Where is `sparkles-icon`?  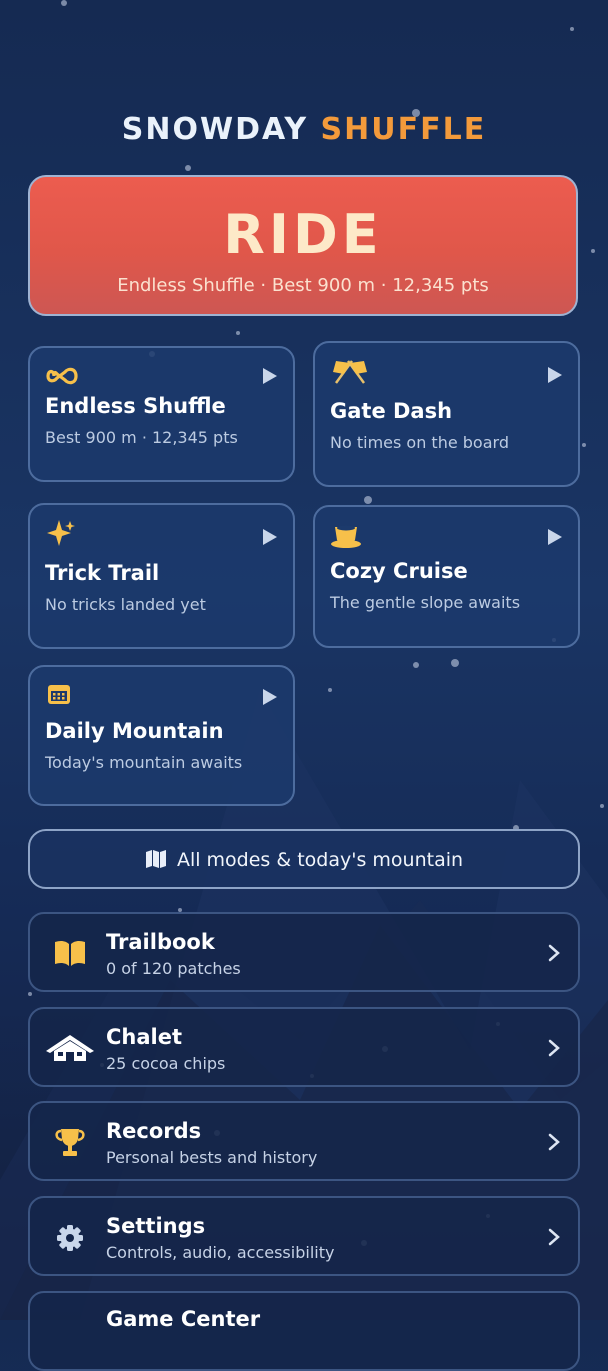
sparkles-icon is located at coordinates (61, 533).